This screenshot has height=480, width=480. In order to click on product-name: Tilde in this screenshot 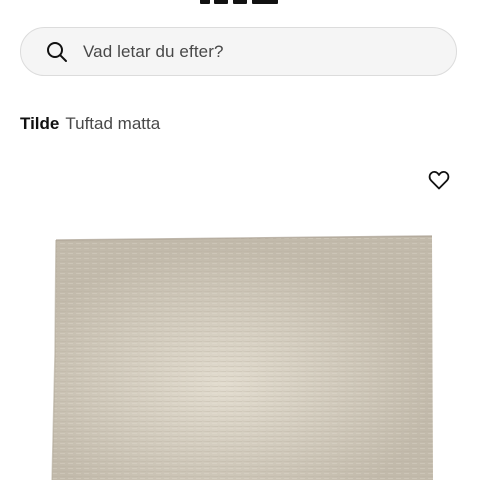, I will do `click(40, 123)`.